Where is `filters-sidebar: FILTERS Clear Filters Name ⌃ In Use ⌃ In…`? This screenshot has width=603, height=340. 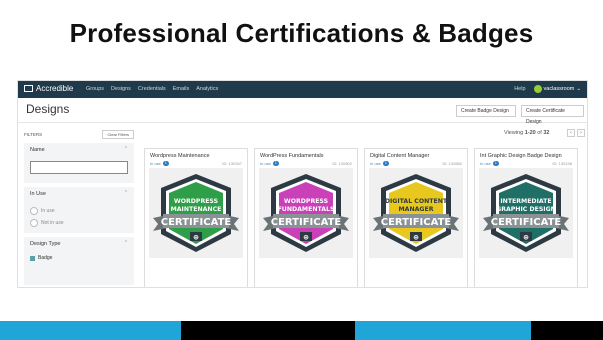
filters-sidebar: FILTERS Clear Filters Name ⌃ In Use ⌃ In… is located at coordinates (79, 208).